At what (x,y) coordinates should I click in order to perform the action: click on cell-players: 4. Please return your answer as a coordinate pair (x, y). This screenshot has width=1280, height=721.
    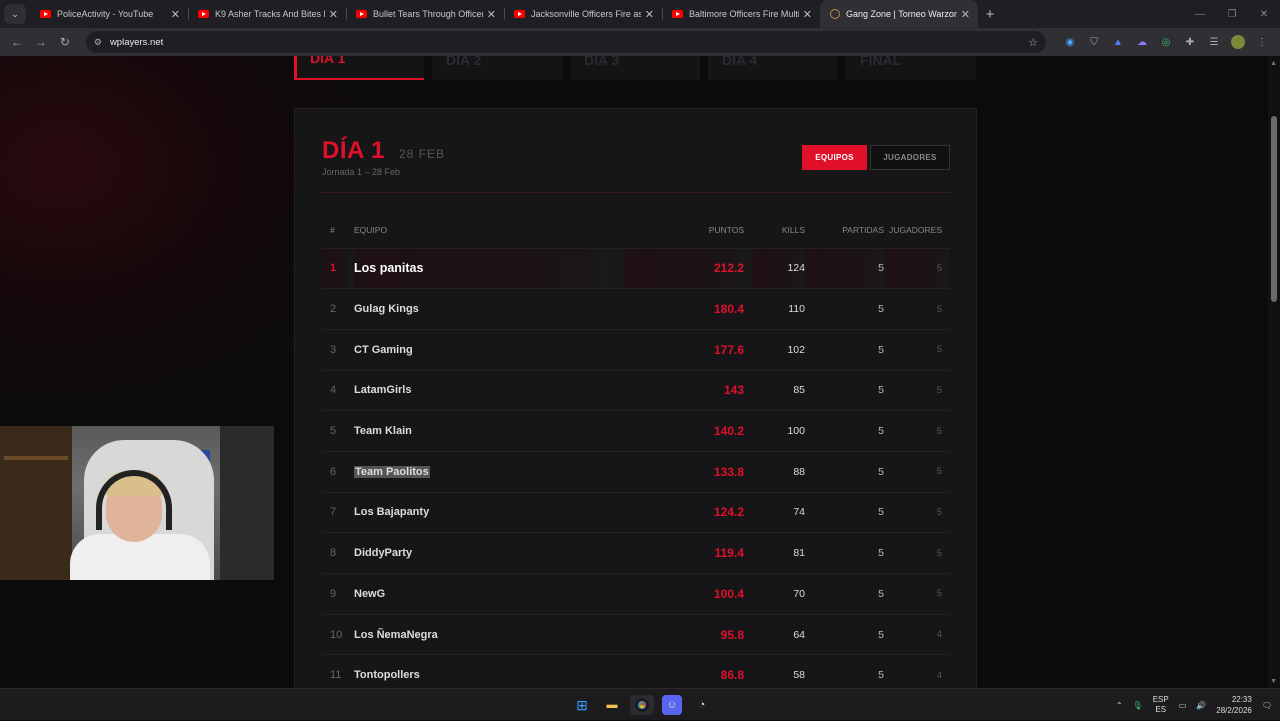
    Looking at the image, I should click on (917, 634).